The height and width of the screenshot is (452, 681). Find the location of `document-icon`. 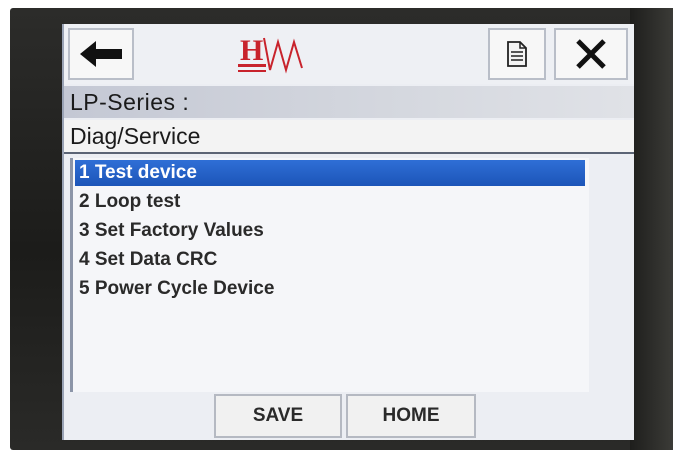

document-icon is located at coordinates (517, 54).